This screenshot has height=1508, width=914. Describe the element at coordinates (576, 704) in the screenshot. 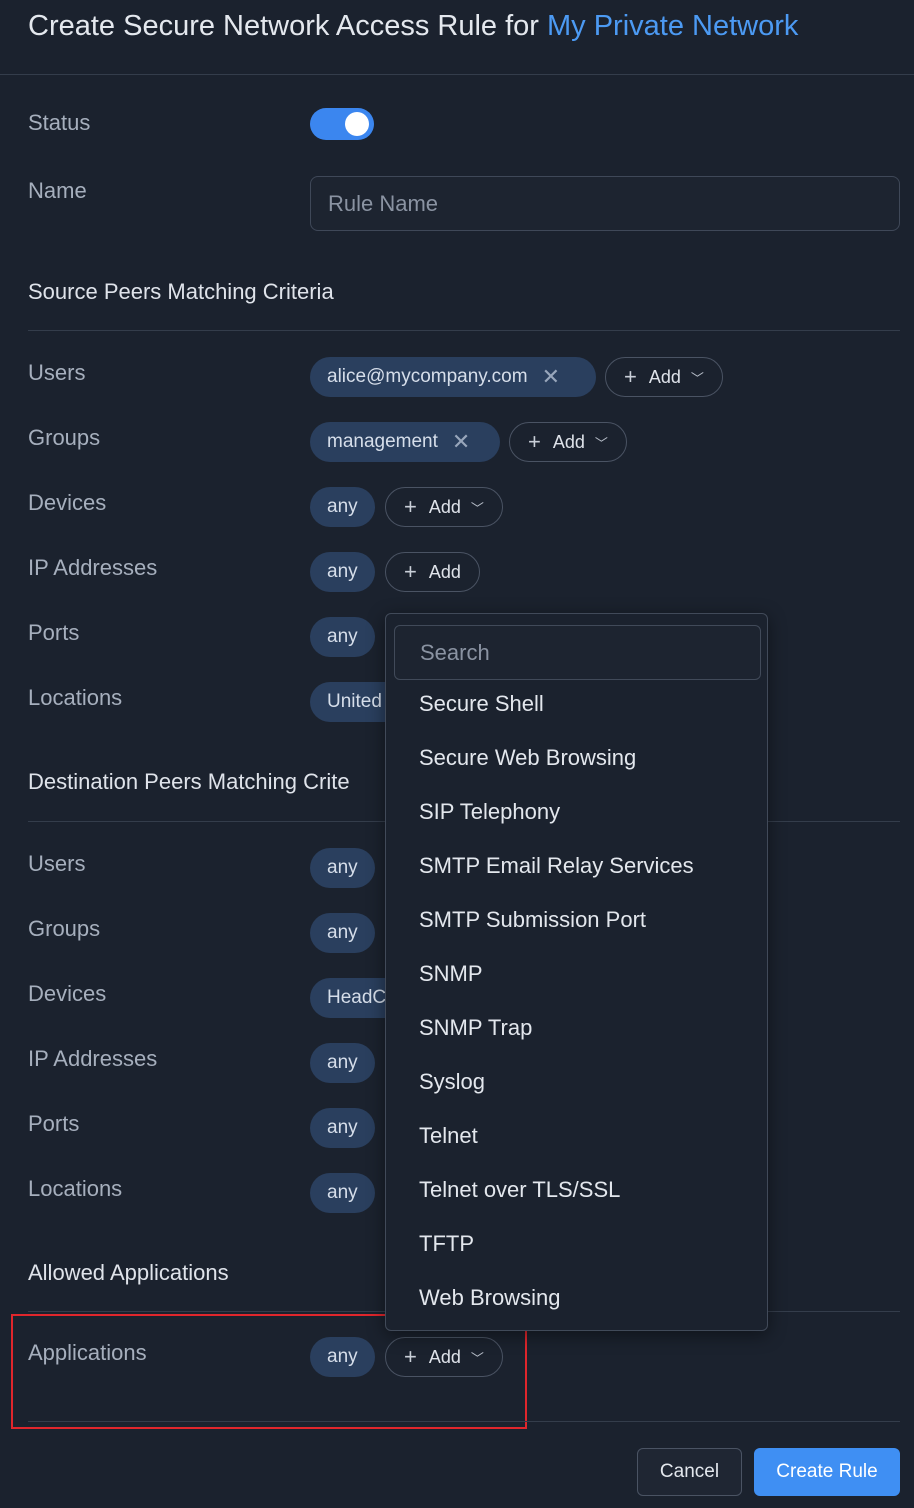

I see `dropdown-item: Secure Shell` at that location.